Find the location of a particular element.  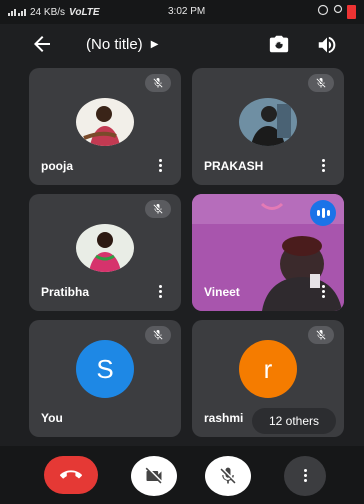

meeting-title-text: (No title) is located at coordinates (114, 44).